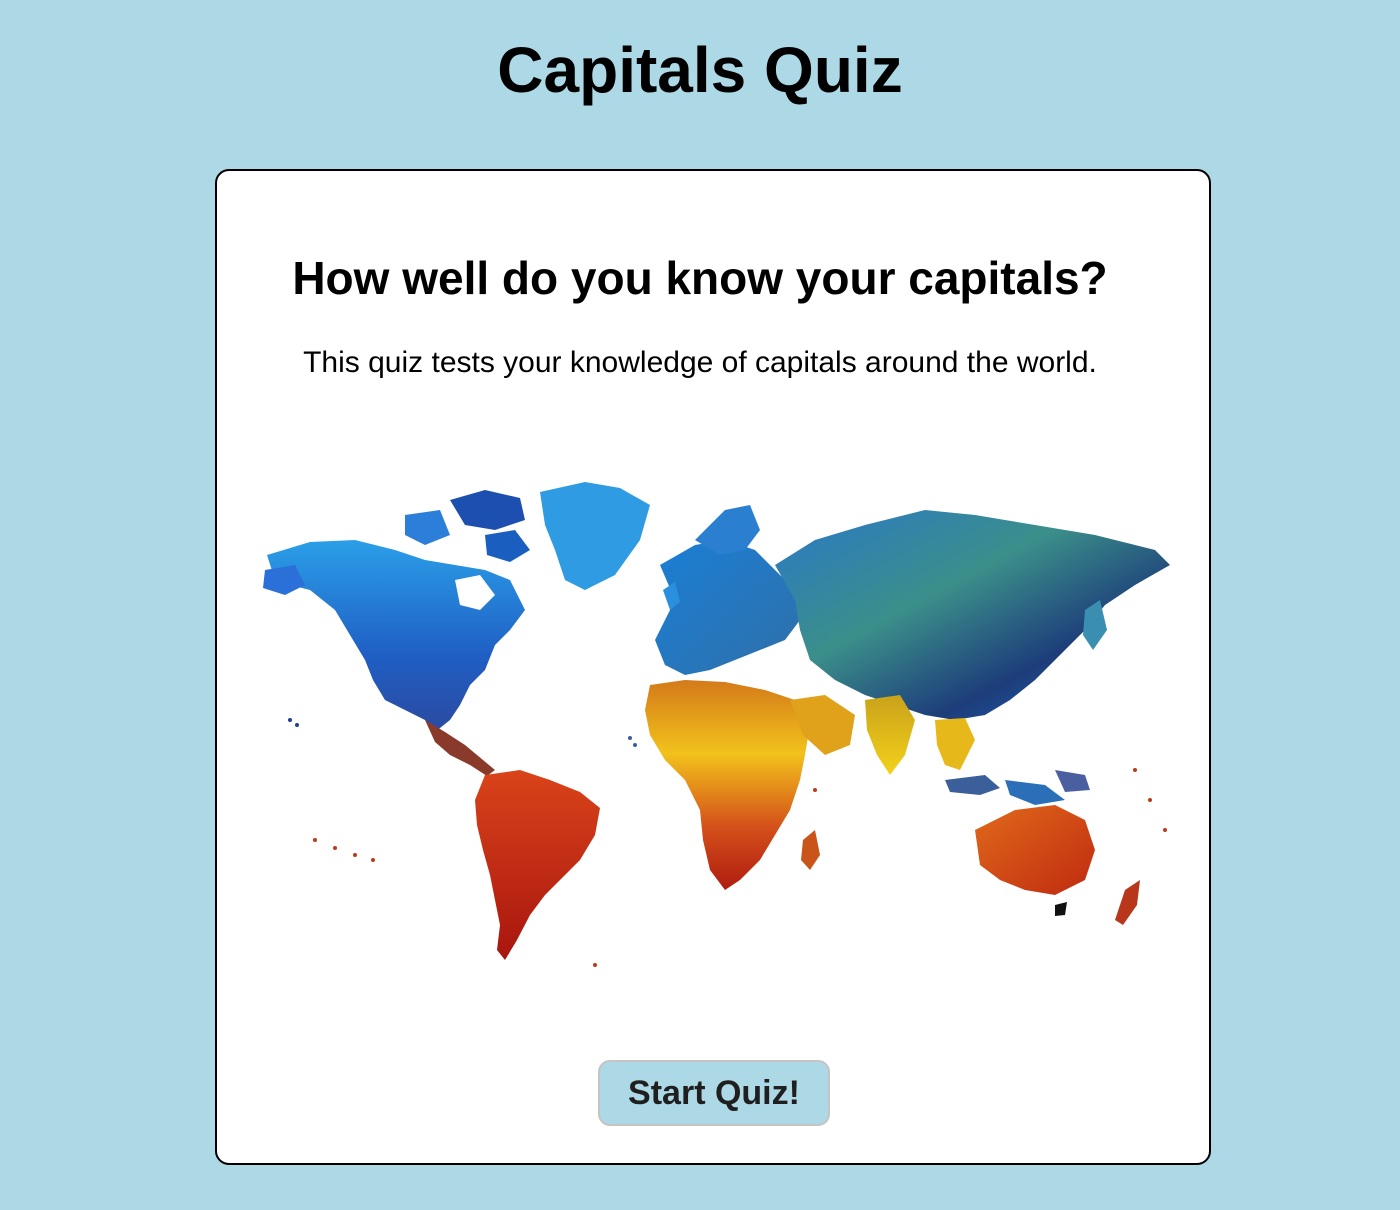 The height and width of the screenshot is (1210, 1400). Describe the element at coordinates (700, 278) in the screenshot. I see `intro-heading: How well do you know your capitals?` at that location.